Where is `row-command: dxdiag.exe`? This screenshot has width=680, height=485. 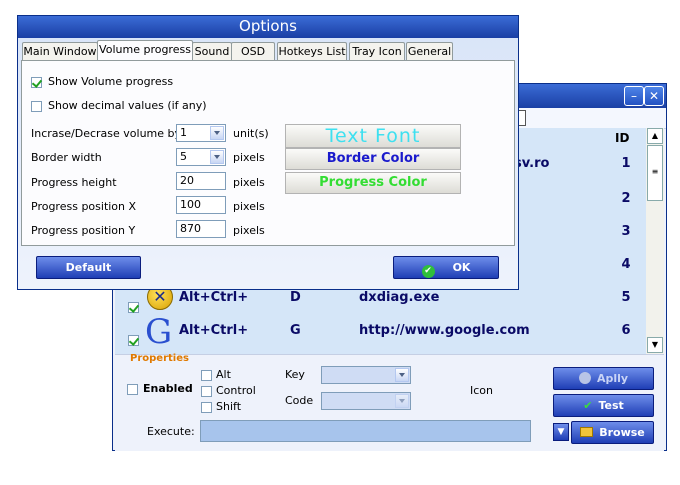 row-command: dxdiag.exe is located at coordinates (399, 297).